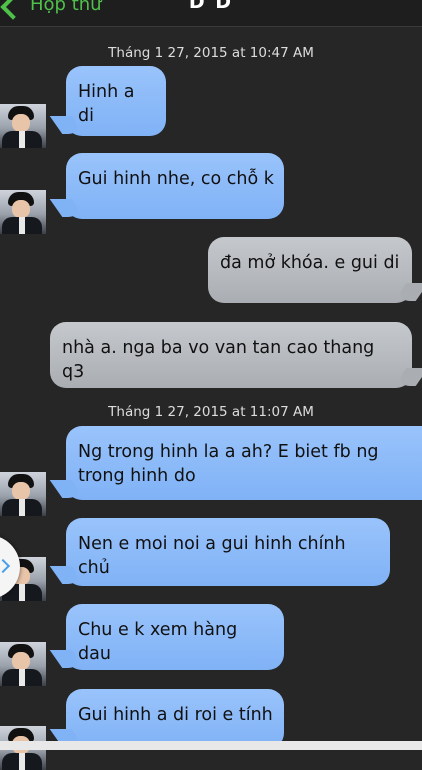 The height and width of the screenshot is (770, 422). Describe the element at coordinates (211, 13) in the screenshot. I see `top-bar: Hộp thư D D` at that location.